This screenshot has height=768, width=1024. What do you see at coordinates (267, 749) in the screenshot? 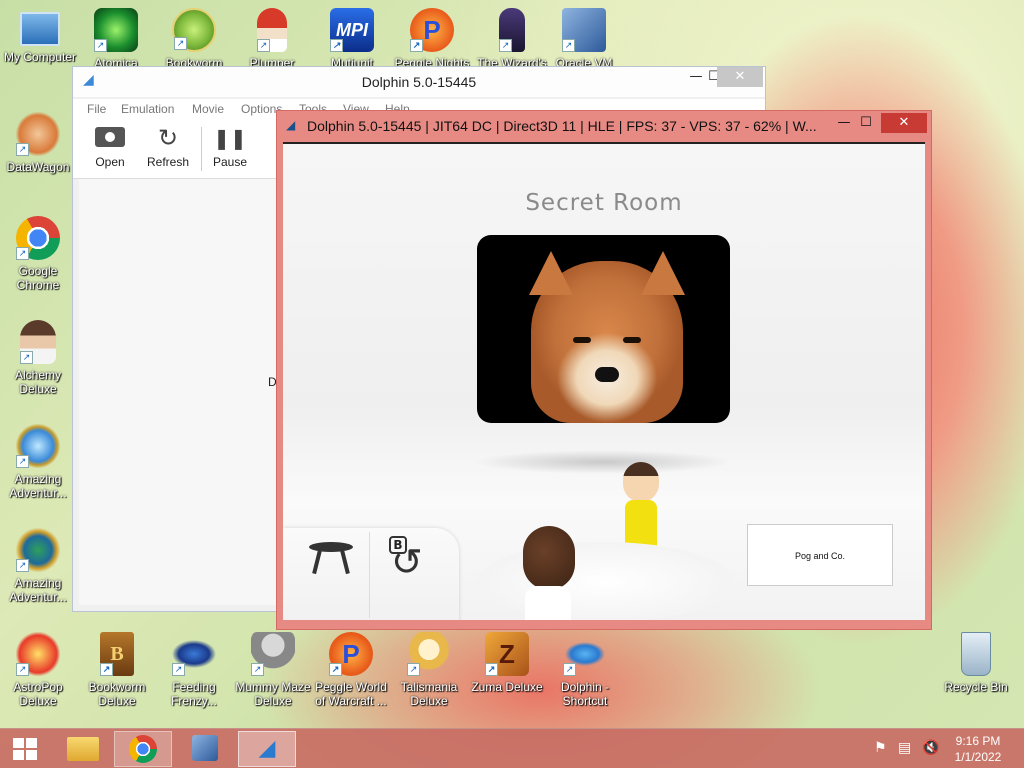
I see `taskbar-dolphin: ◢` at bounding box center [267, 749].